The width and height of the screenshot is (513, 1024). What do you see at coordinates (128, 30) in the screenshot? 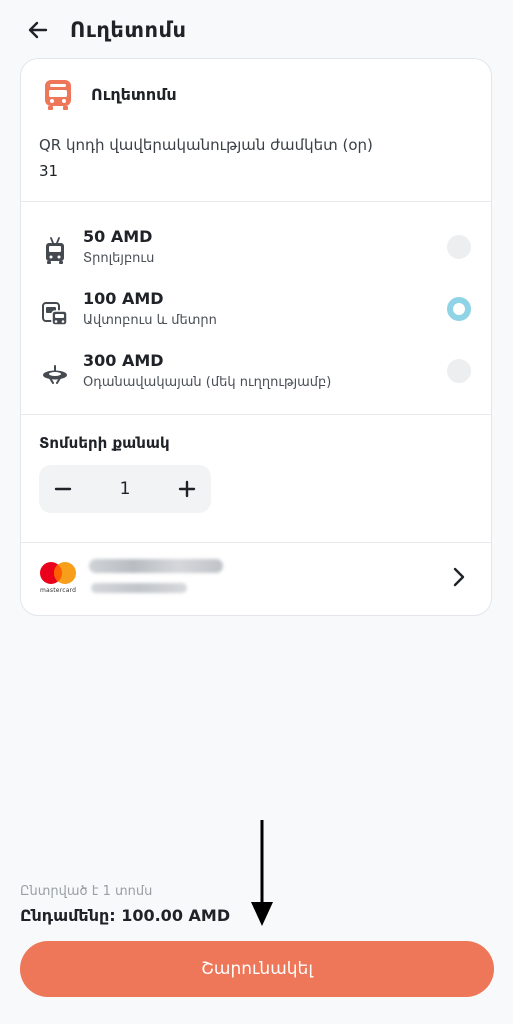
I see `page-title: Ուղետոմս` at bounding box center [128, 30].